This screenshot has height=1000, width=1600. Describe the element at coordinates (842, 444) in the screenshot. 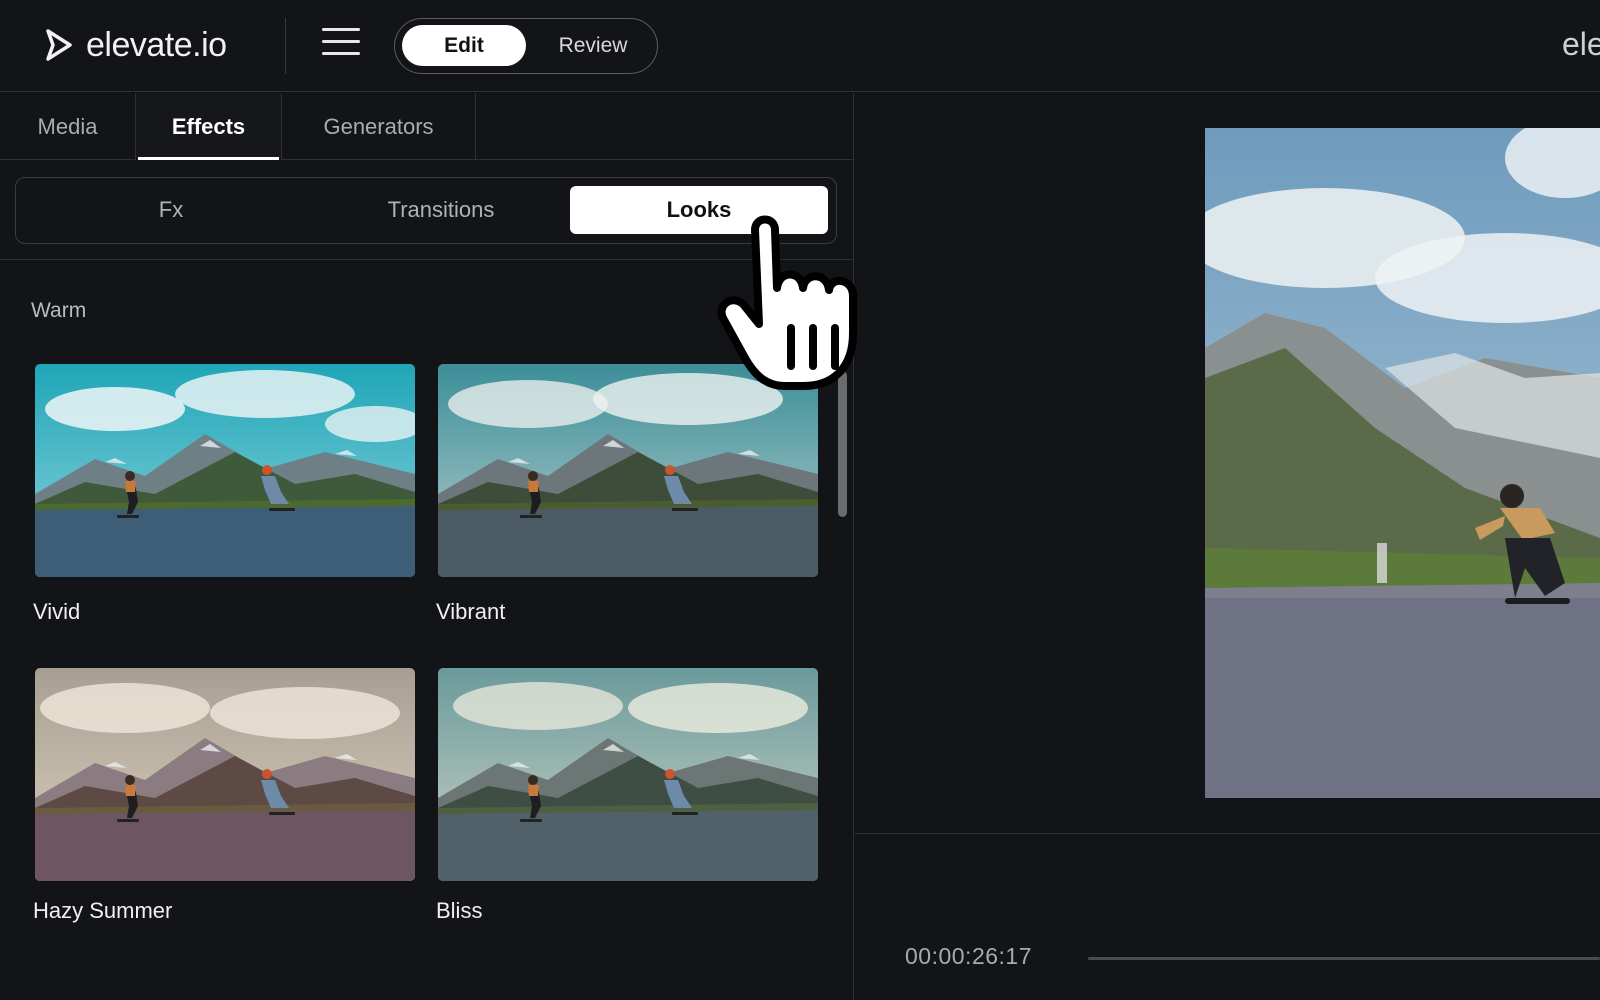

I see `looks-scrollbar` at that location.